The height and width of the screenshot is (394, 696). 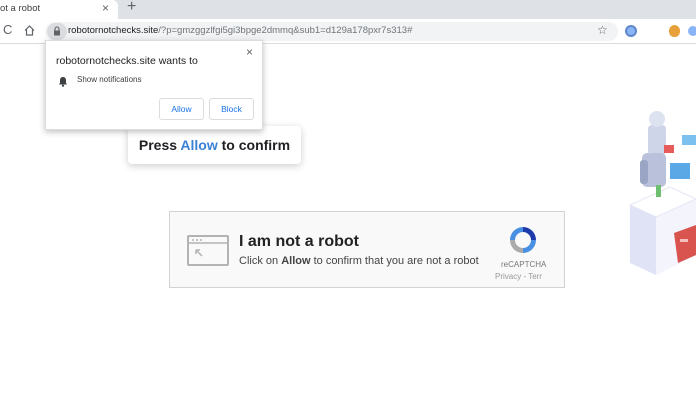 What do you see at coordinates (231, 109) in the screenshot?
I see `block-button: Block` at bounding box center [231, 109].